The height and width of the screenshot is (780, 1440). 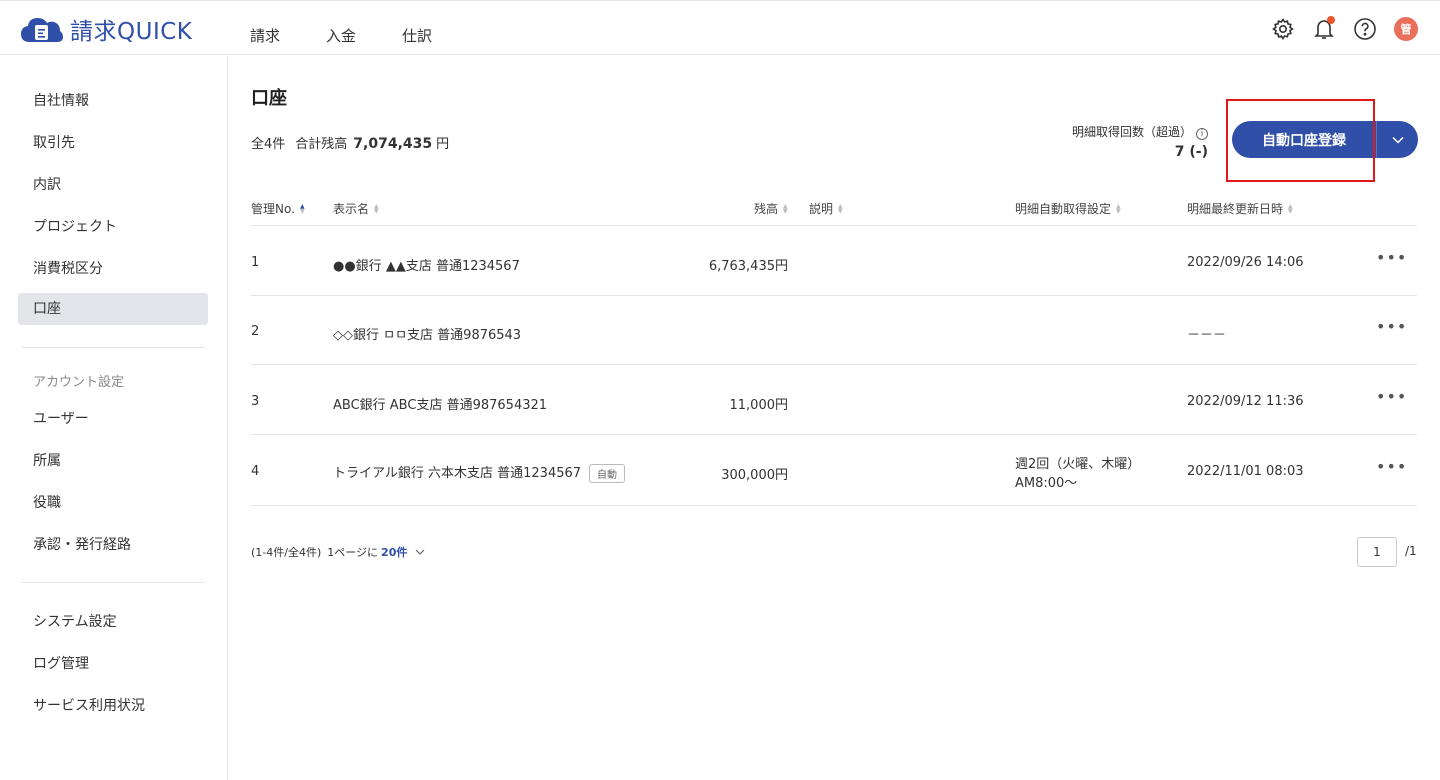 I want to click on sidebar-item-user: ユーザー, so click(x=113, y=419).